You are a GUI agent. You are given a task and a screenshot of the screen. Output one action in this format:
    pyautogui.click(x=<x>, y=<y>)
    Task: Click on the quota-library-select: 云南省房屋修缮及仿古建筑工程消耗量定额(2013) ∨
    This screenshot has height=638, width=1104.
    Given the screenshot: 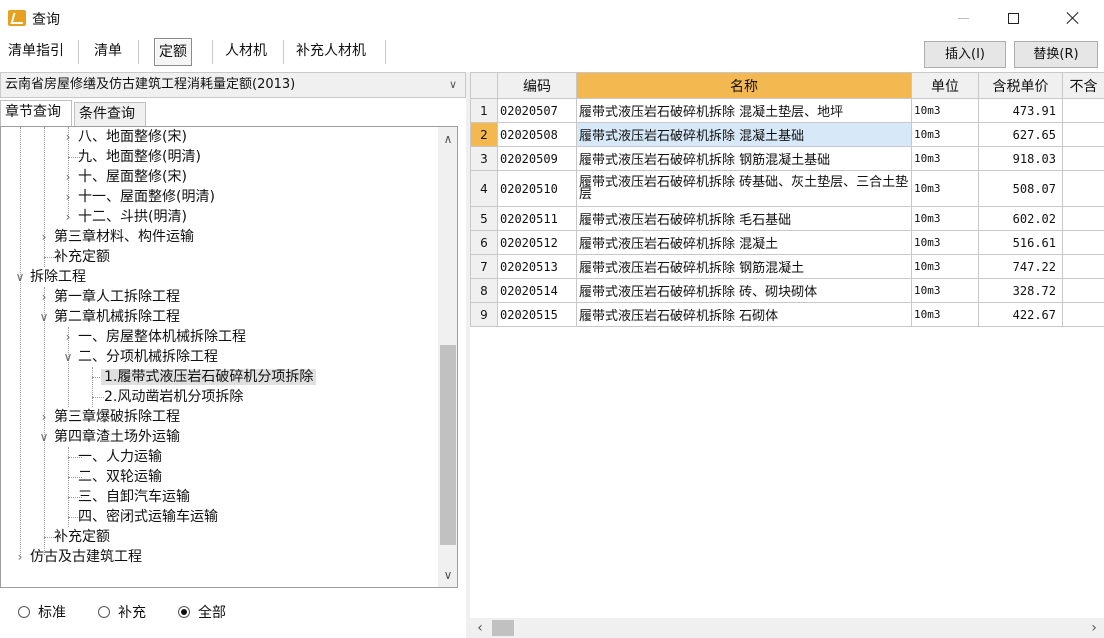 What is the action you would take?
    pyautogui.click(x=233, y=85)
    